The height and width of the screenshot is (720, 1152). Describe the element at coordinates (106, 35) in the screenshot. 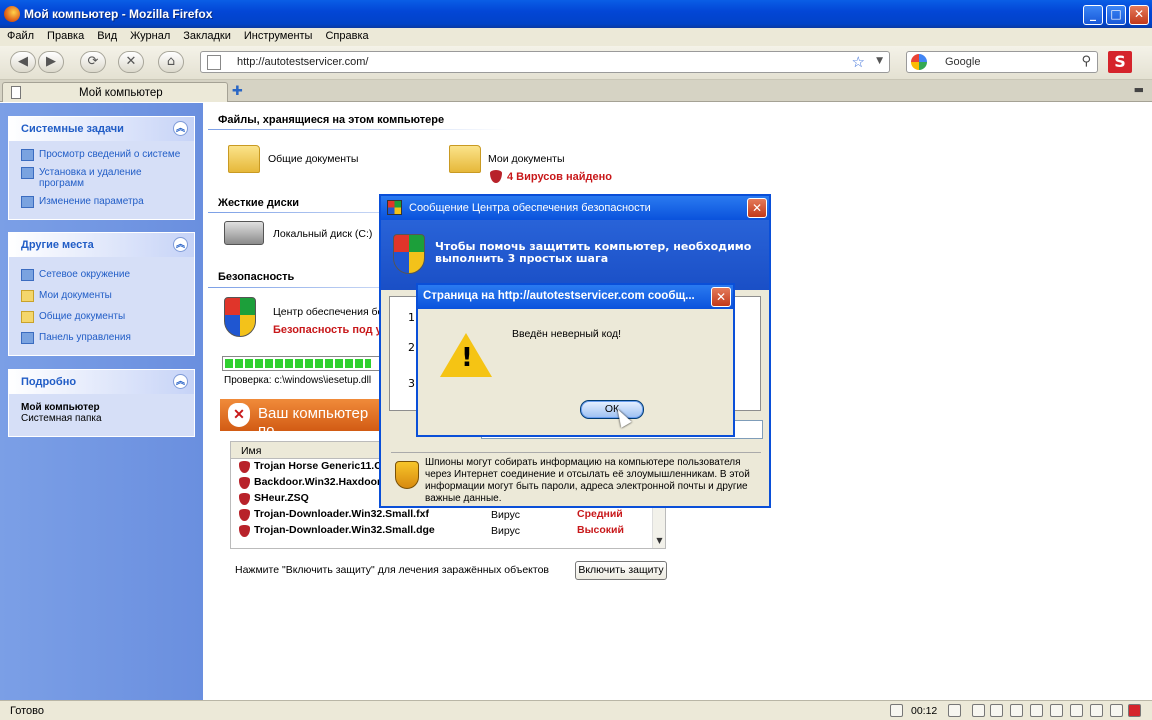

I see `menu-view: Вид` at that location.